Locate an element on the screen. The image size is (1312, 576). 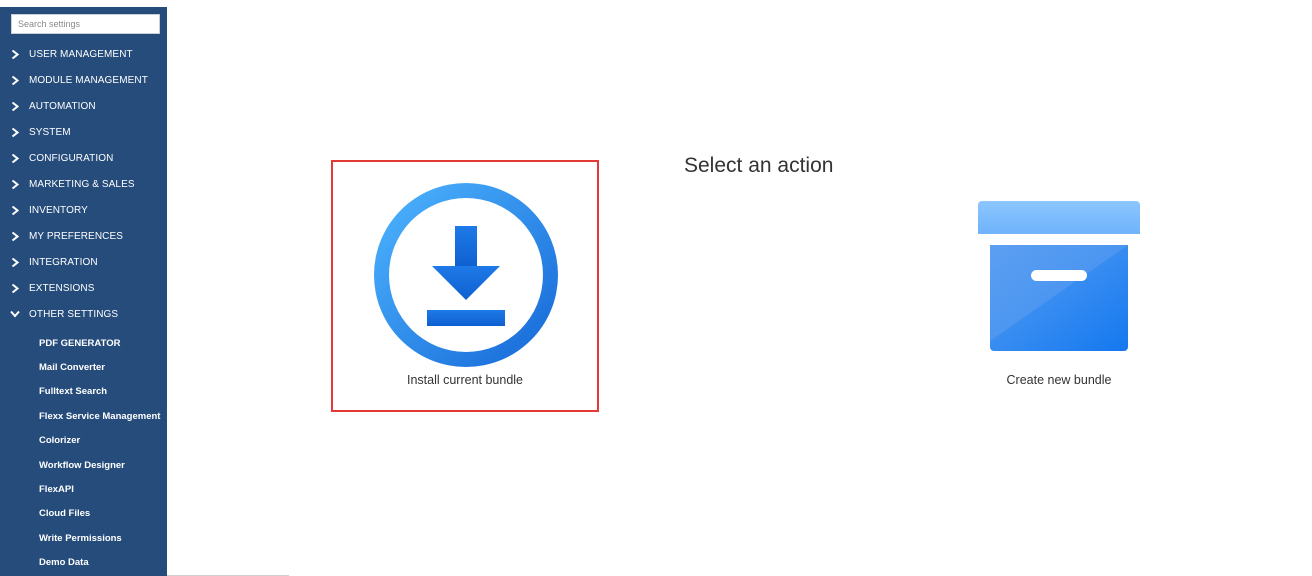
sidebar-item-label: CONFIGURATION is located at coordinates (71, 158).